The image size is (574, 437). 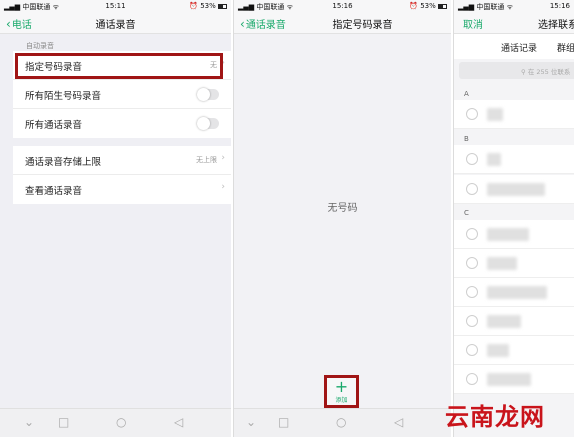 I want to click on row-view-recordings: 查看通话录音 ›, so click(x=122, y=189).